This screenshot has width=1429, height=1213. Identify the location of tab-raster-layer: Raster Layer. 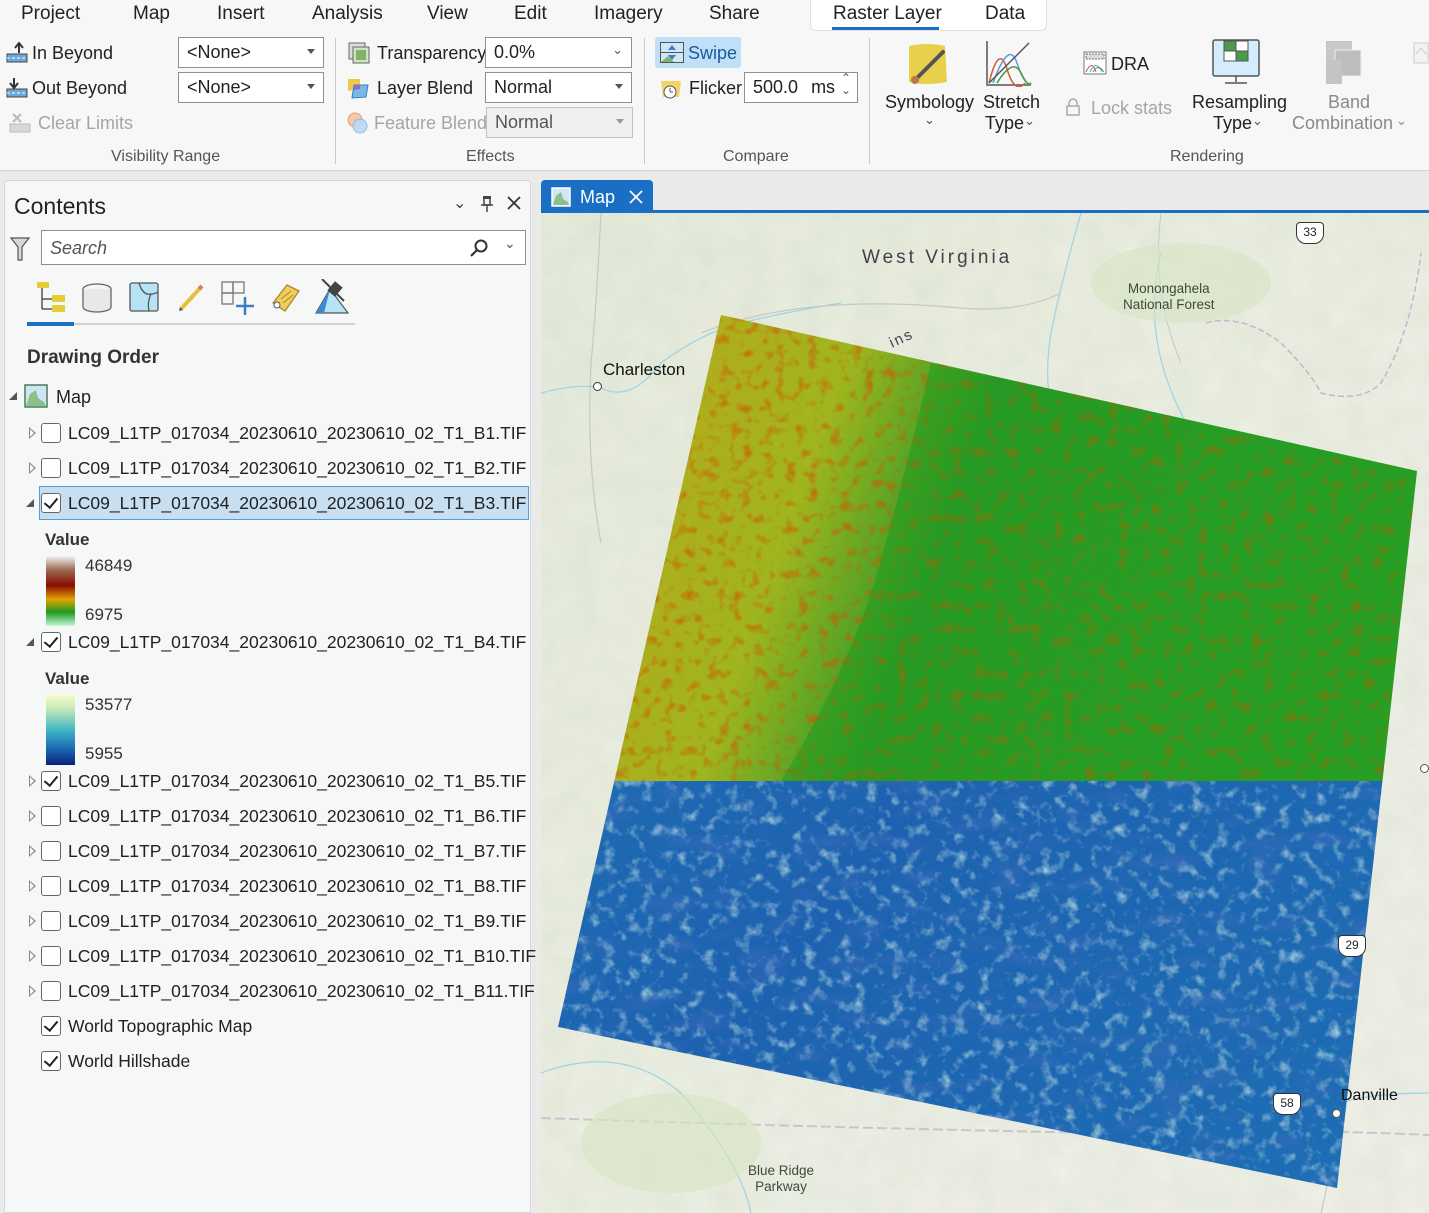
(887, 14).